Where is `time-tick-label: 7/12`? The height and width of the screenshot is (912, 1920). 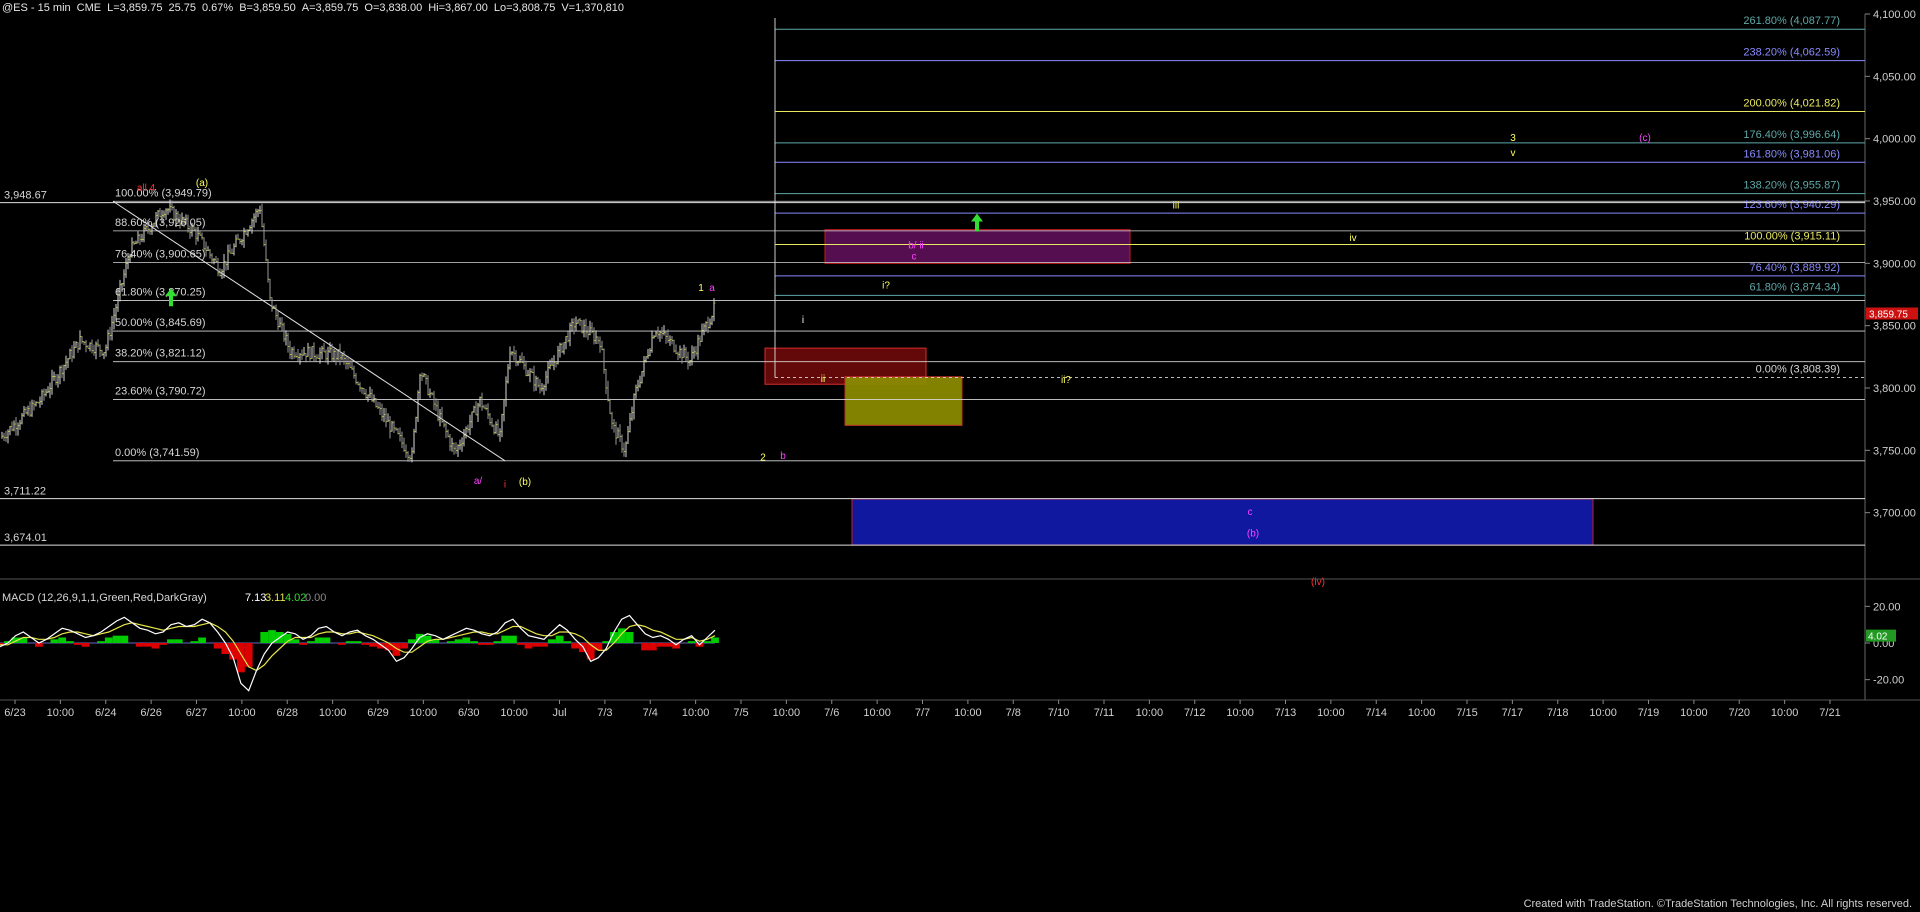 time-tick-label: 7/12 is located at coordinates (1194, 713).